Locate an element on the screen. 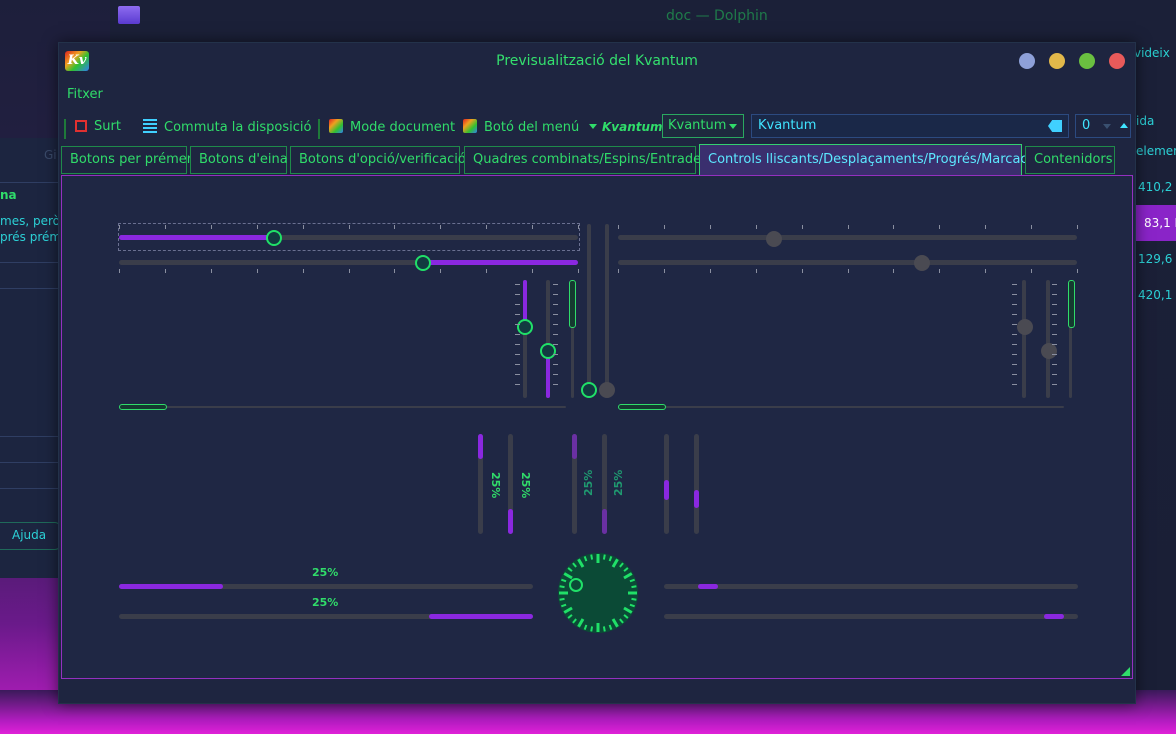 This screenshot has height=734, width=1176. bg-fragment: na is located at coordinates (8, 195).